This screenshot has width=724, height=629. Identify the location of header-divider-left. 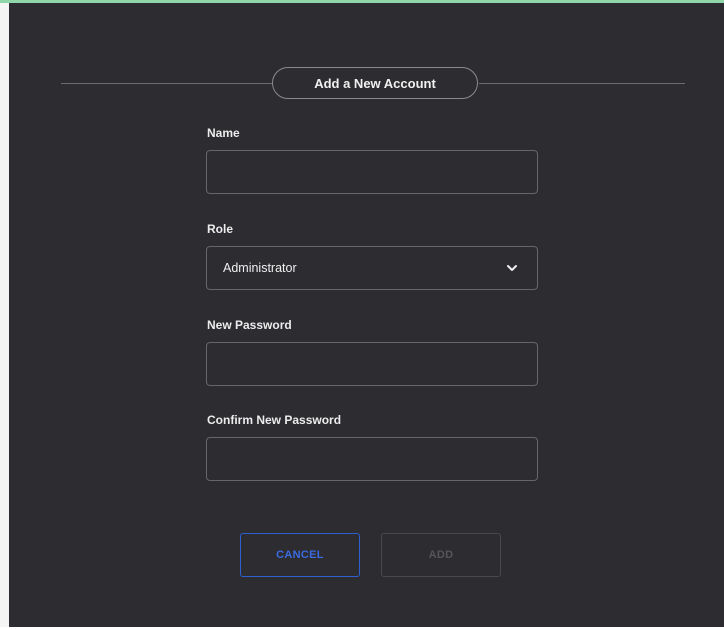
(167, 83).